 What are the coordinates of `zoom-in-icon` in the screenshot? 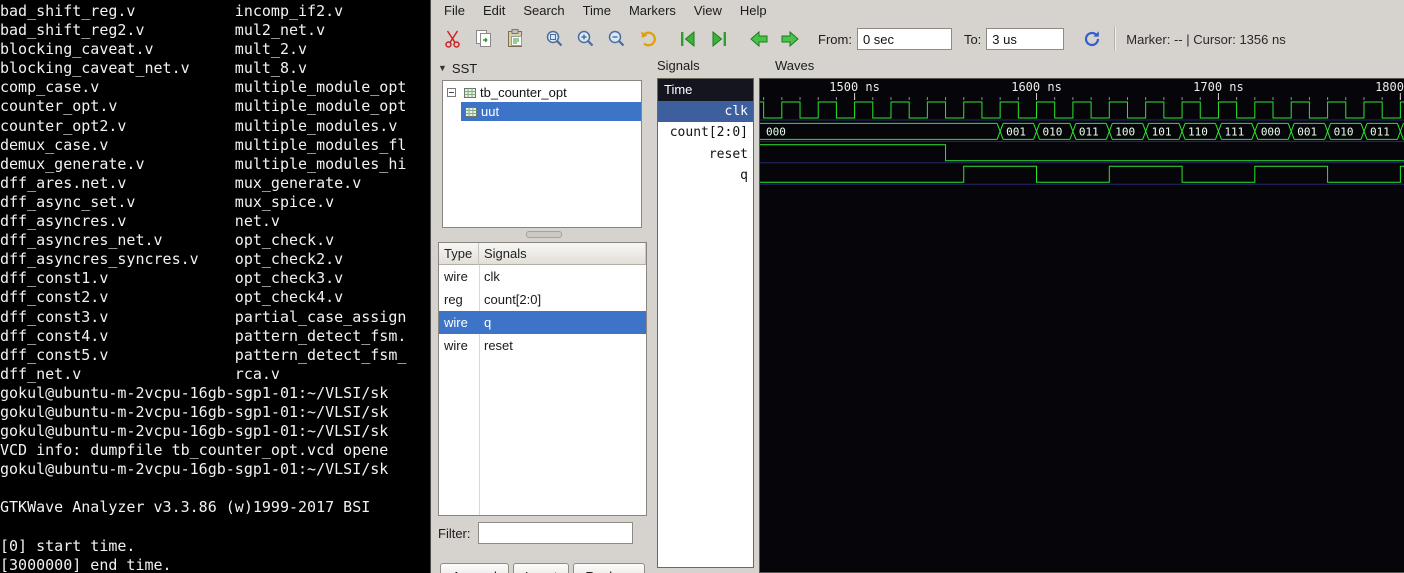 It's located at (586, 39).